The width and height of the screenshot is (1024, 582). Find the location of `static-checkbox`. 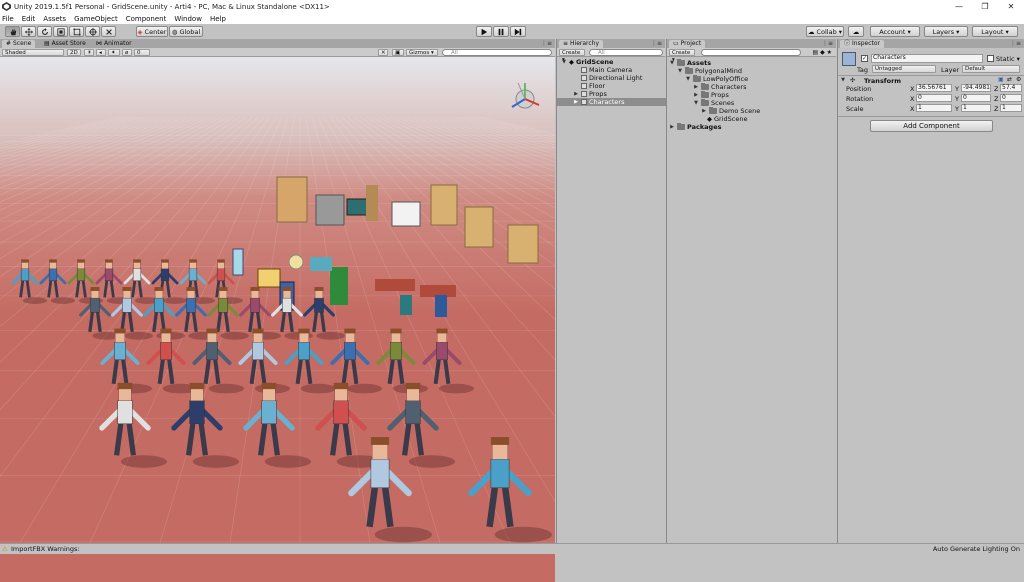

static-checkbox is located at coordinates (990, 58).